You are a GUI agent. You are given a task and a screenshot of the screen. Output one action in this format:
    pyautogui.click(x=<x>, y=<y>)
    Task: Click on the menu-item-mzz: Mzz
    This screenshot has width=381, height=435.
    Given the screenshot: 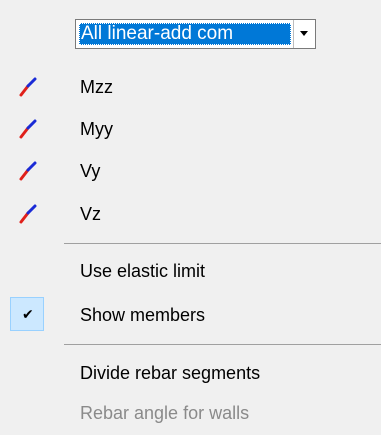 What is the action you would take?
    pyautogui.click(x=190, y=87)
    